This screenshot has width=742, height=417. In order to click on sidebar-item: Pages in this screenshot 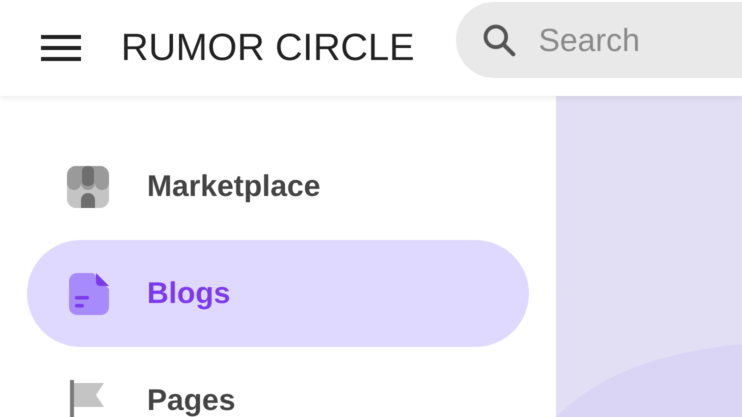, I will do `click(278, 382)`.